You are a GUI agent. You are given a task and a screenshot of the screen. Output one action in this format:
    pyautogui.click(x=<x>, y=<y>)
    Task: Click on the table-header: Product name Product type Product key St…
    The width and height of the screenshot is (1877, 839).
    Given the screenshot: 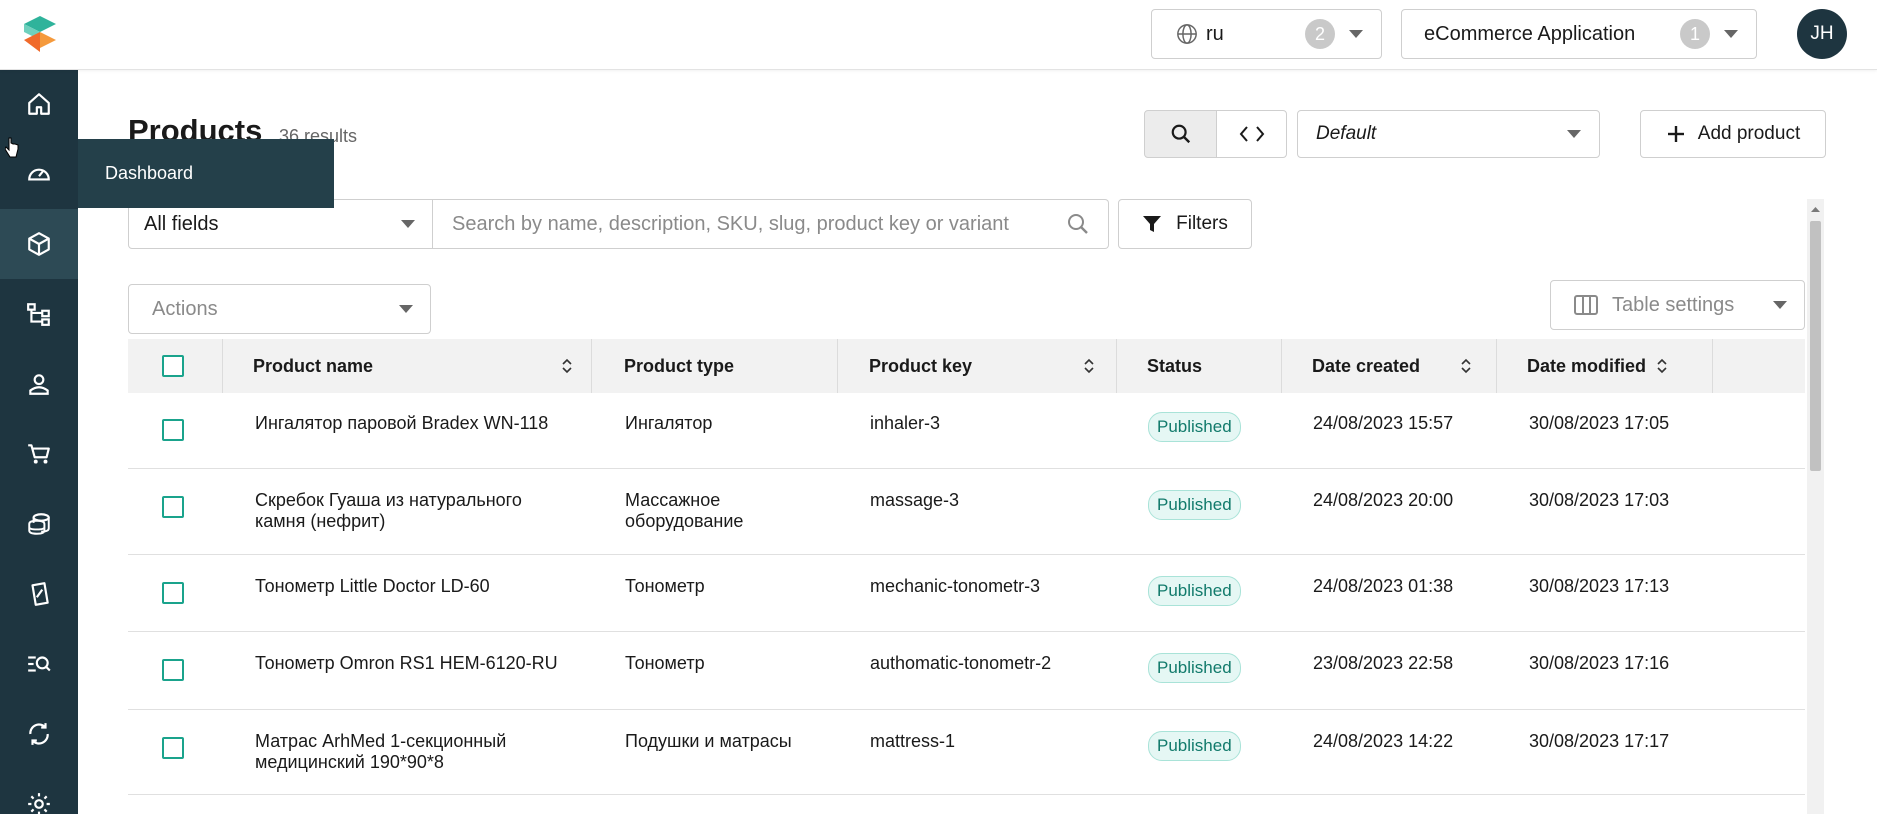 What is the action you would take?
    pyautogui.click(x=966, y=366)
    